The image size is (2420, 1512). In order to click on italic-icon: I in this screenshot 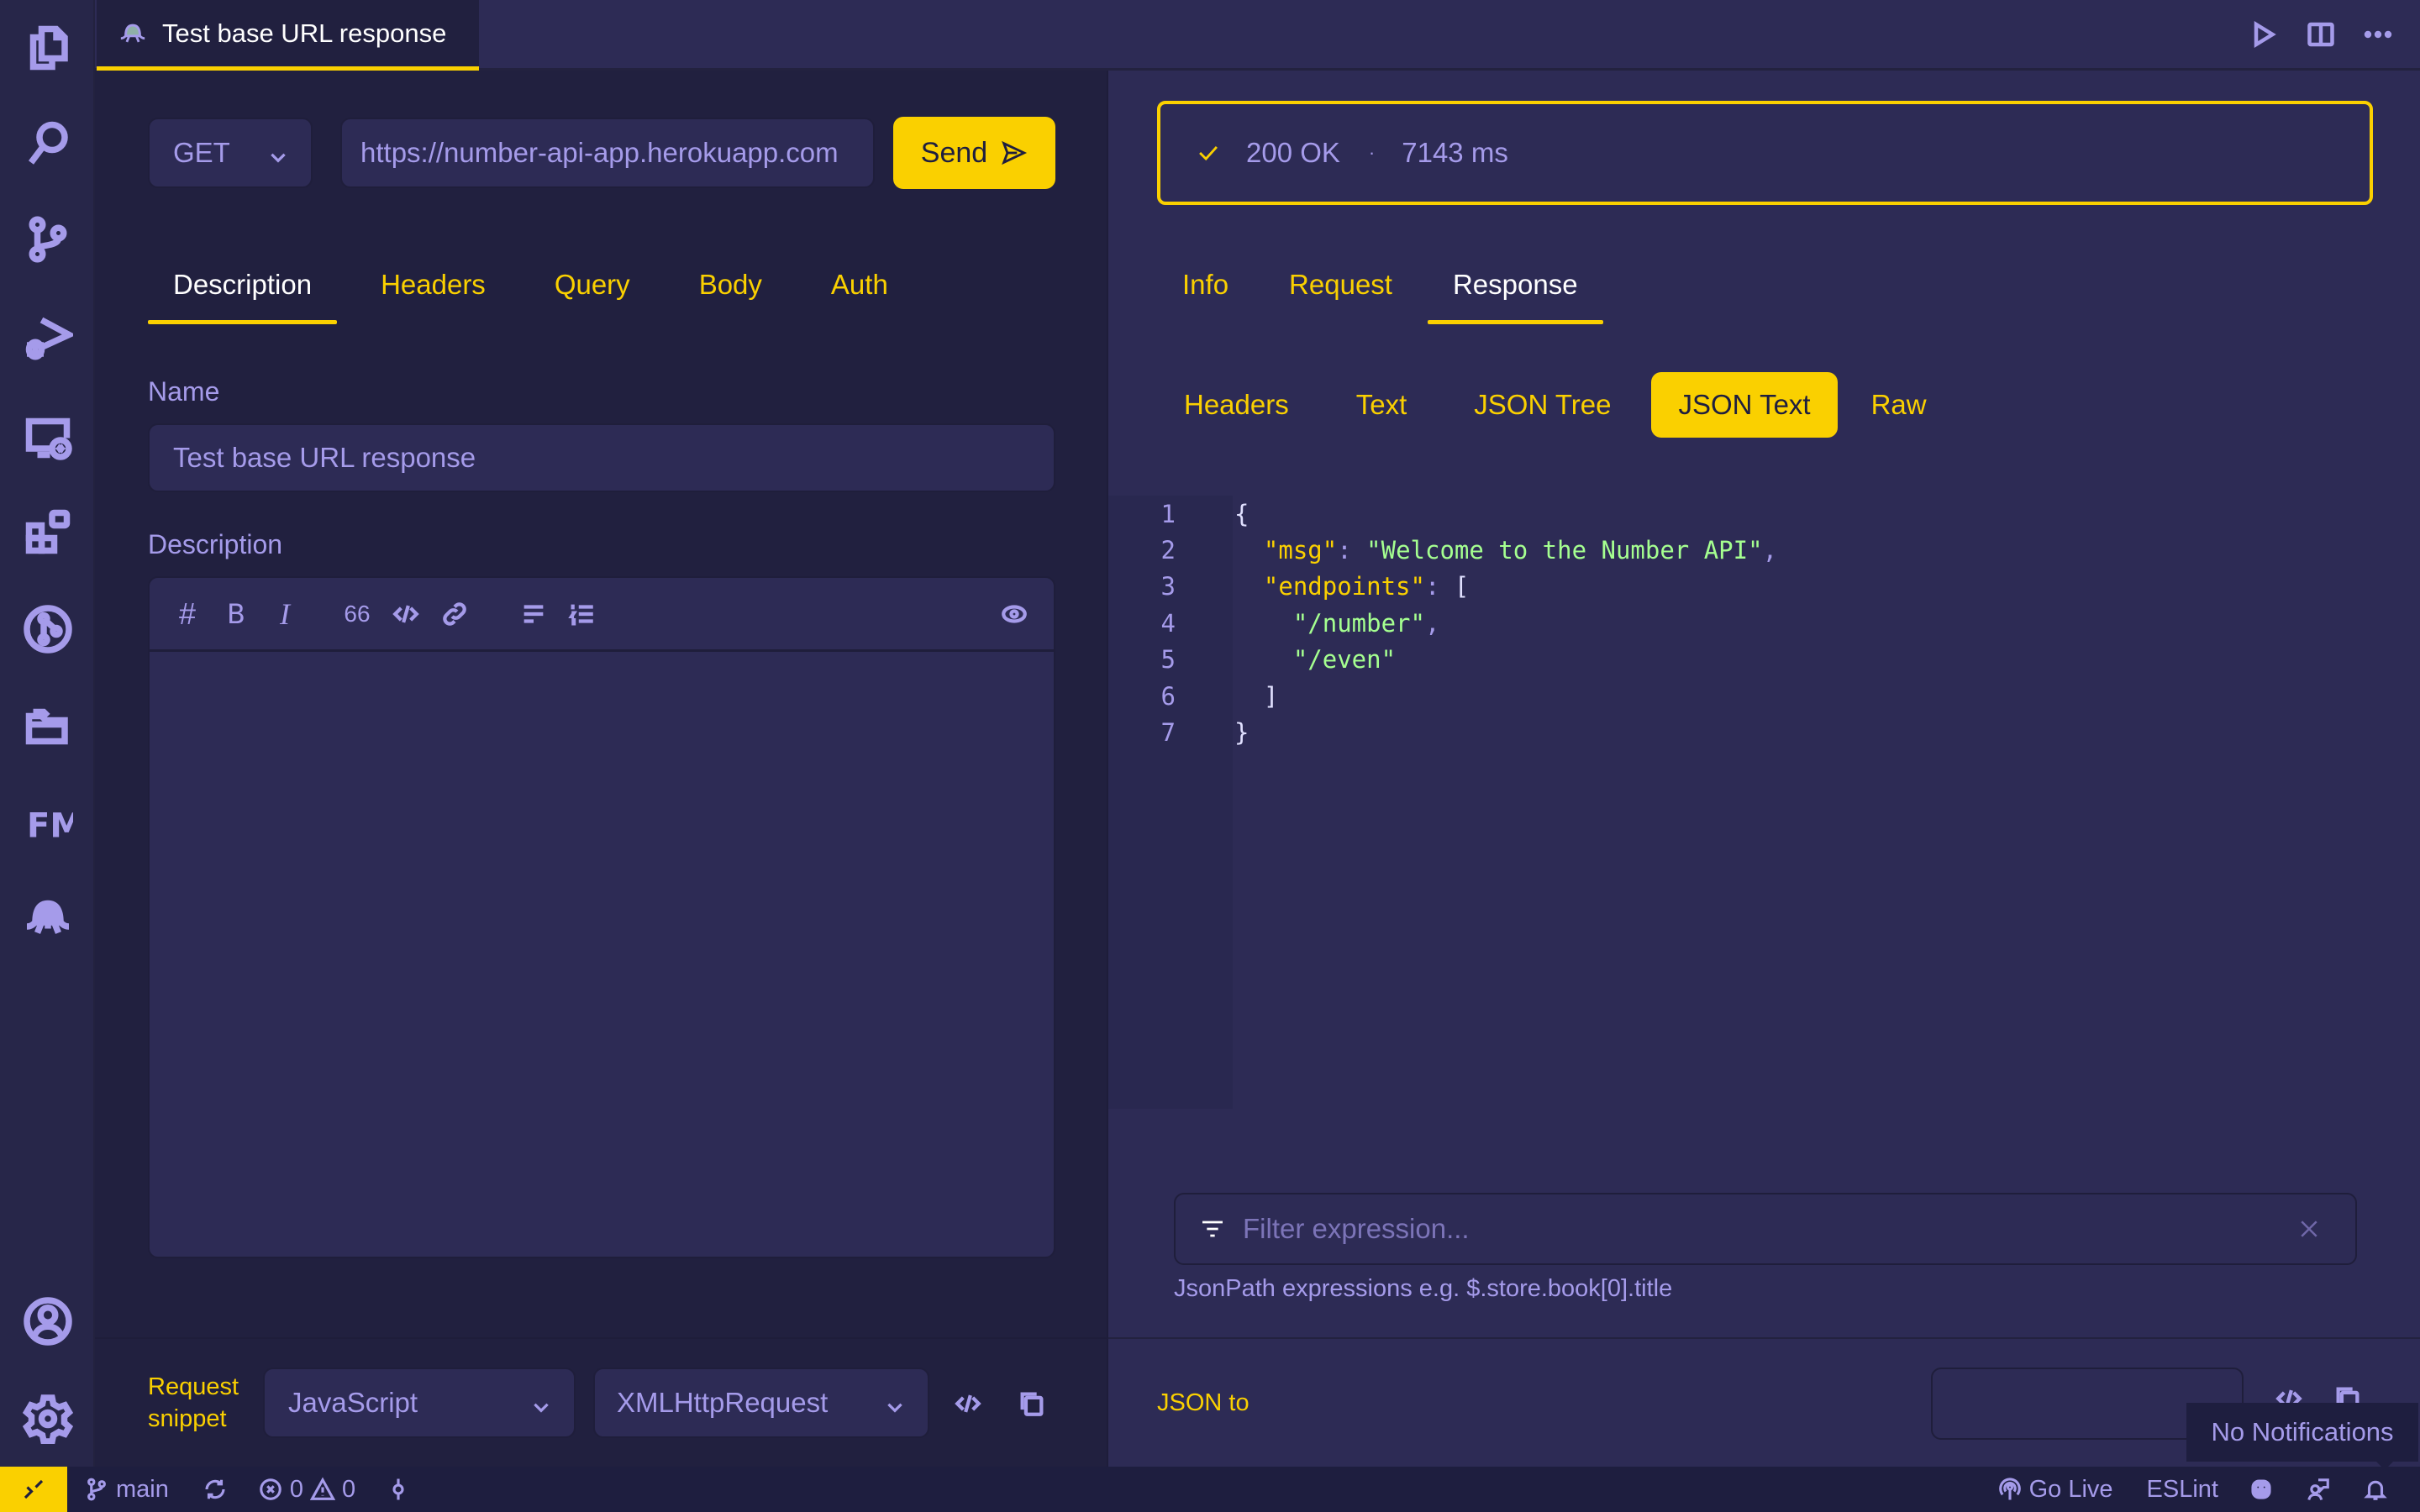, I will do `click(284, 614)`.